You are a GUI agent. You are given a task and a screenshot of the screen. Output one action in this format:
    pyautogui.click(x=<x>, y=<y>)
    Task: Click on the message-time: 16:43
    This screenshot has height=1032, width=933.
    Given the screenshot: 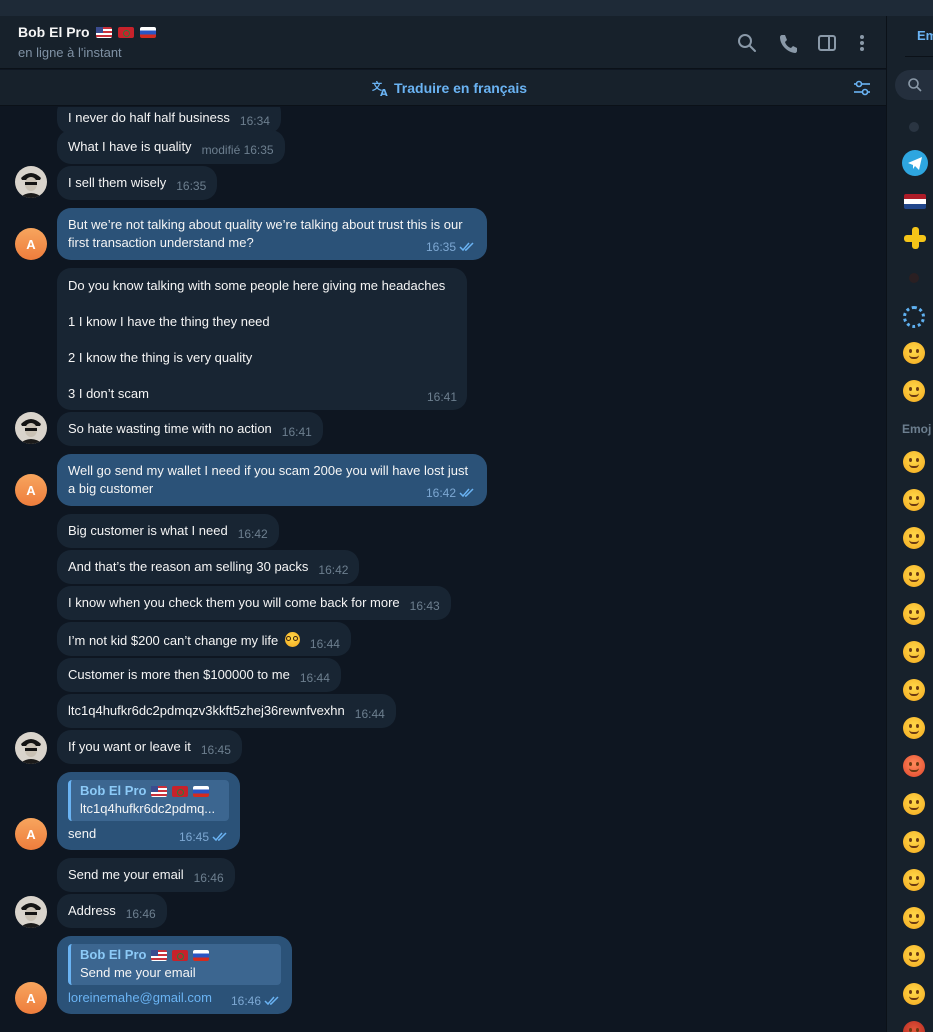 What is the action you would take?
    pyautogui.click(x=424, y=606)
    